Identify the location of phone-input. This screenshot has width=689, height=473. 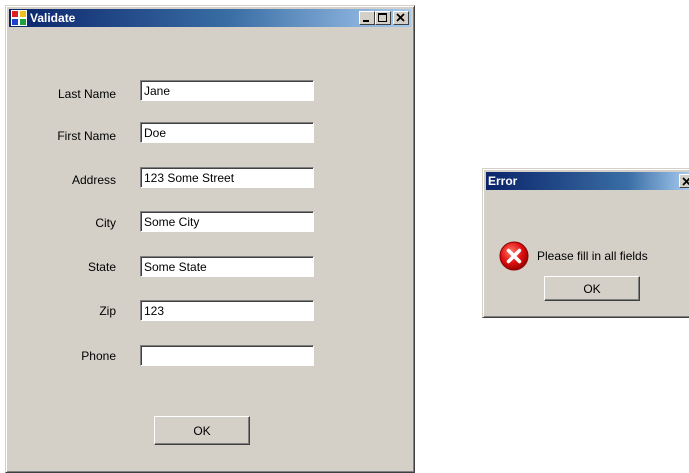
(227, 355).